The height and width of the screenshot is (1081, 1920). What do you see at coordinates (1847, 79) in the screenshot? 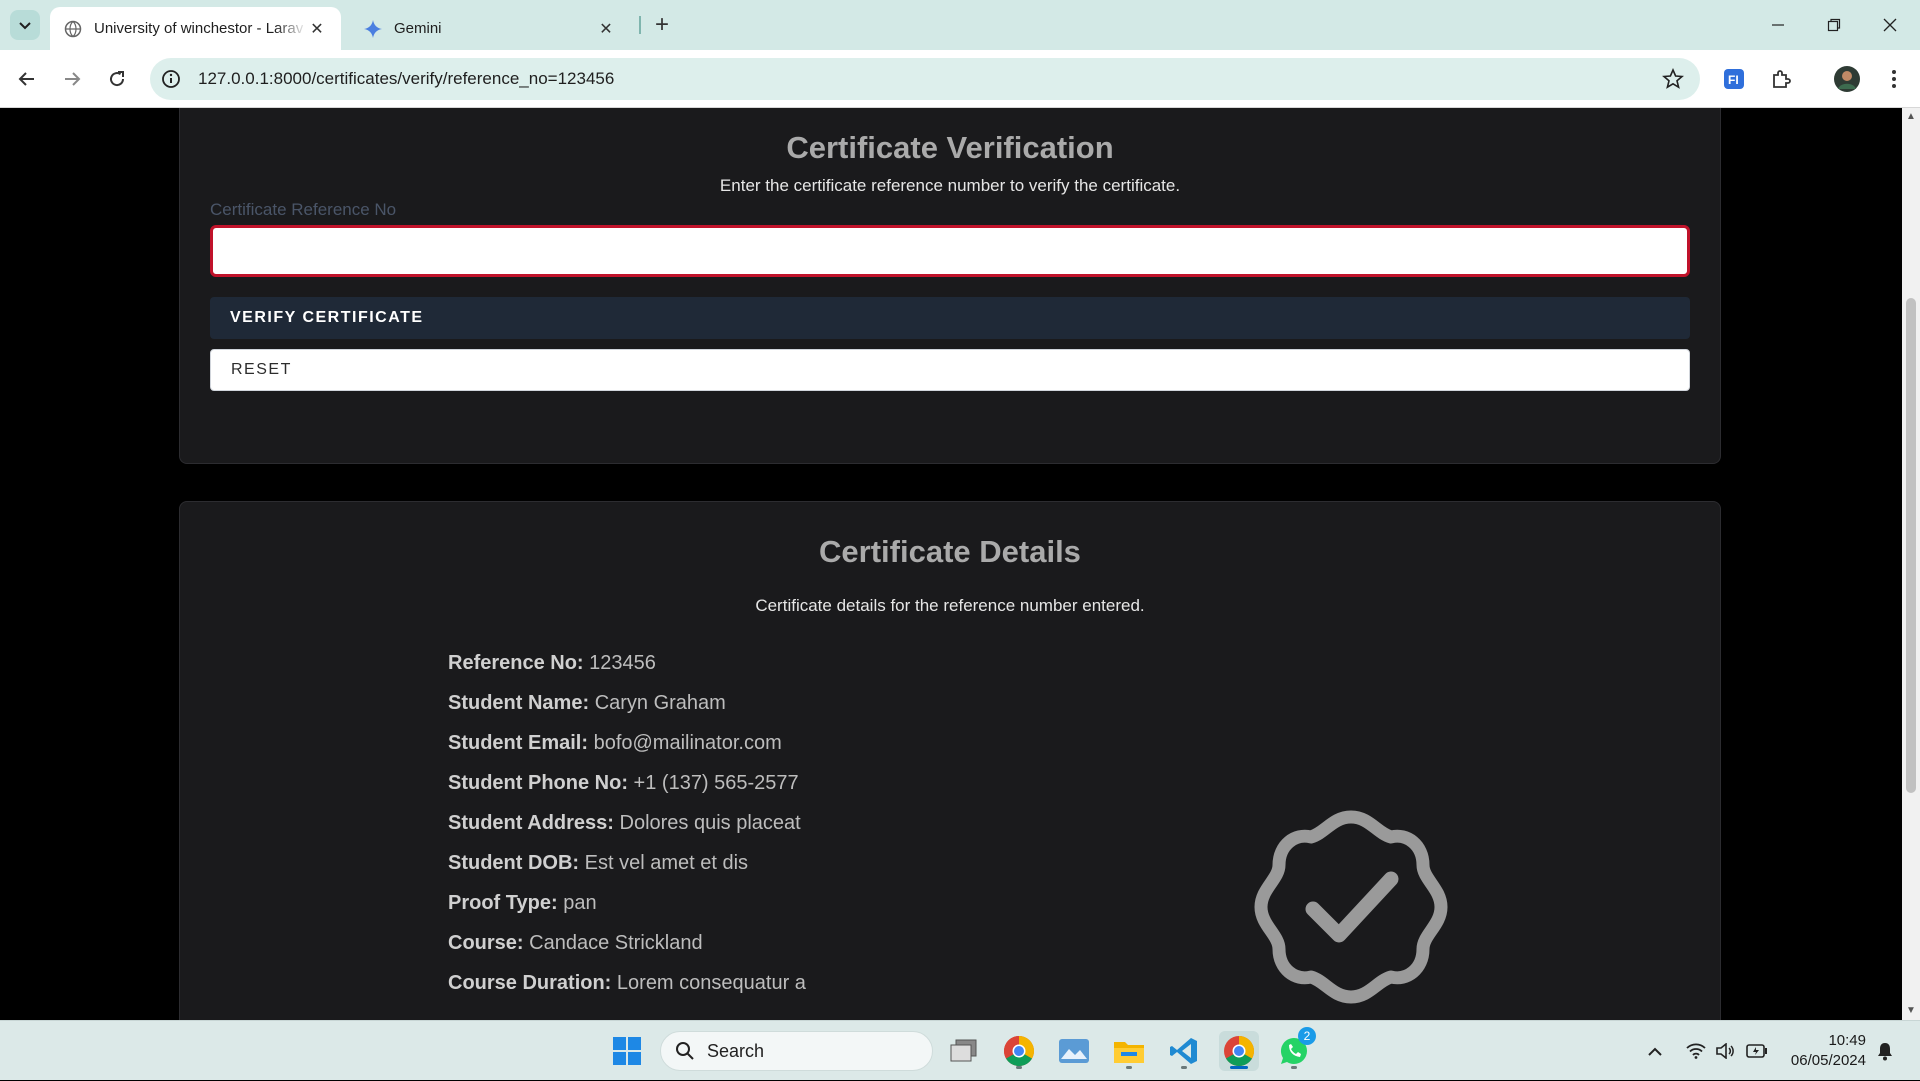
I see `profile-avatar` at bounding box center [1847, 79].